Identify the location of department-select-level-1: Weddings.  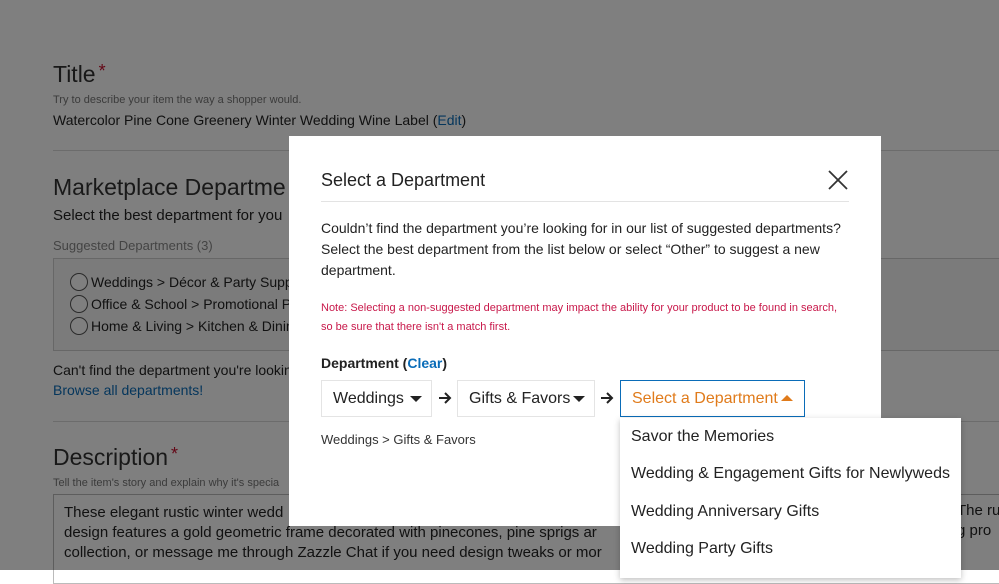
(376, 398).